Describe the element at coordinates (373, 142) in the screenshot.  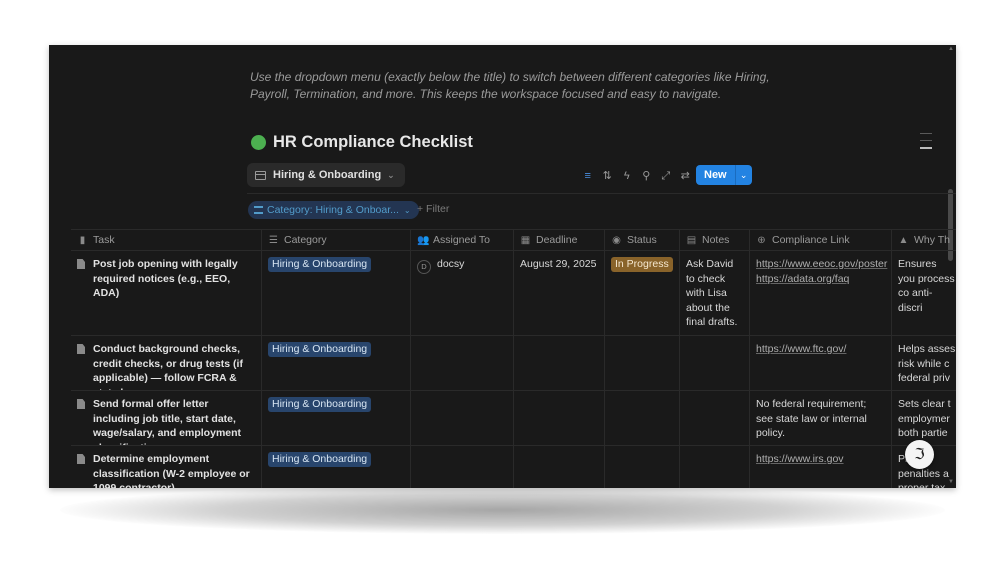
I see `page-title: HR Compliance Checklist` at that location.